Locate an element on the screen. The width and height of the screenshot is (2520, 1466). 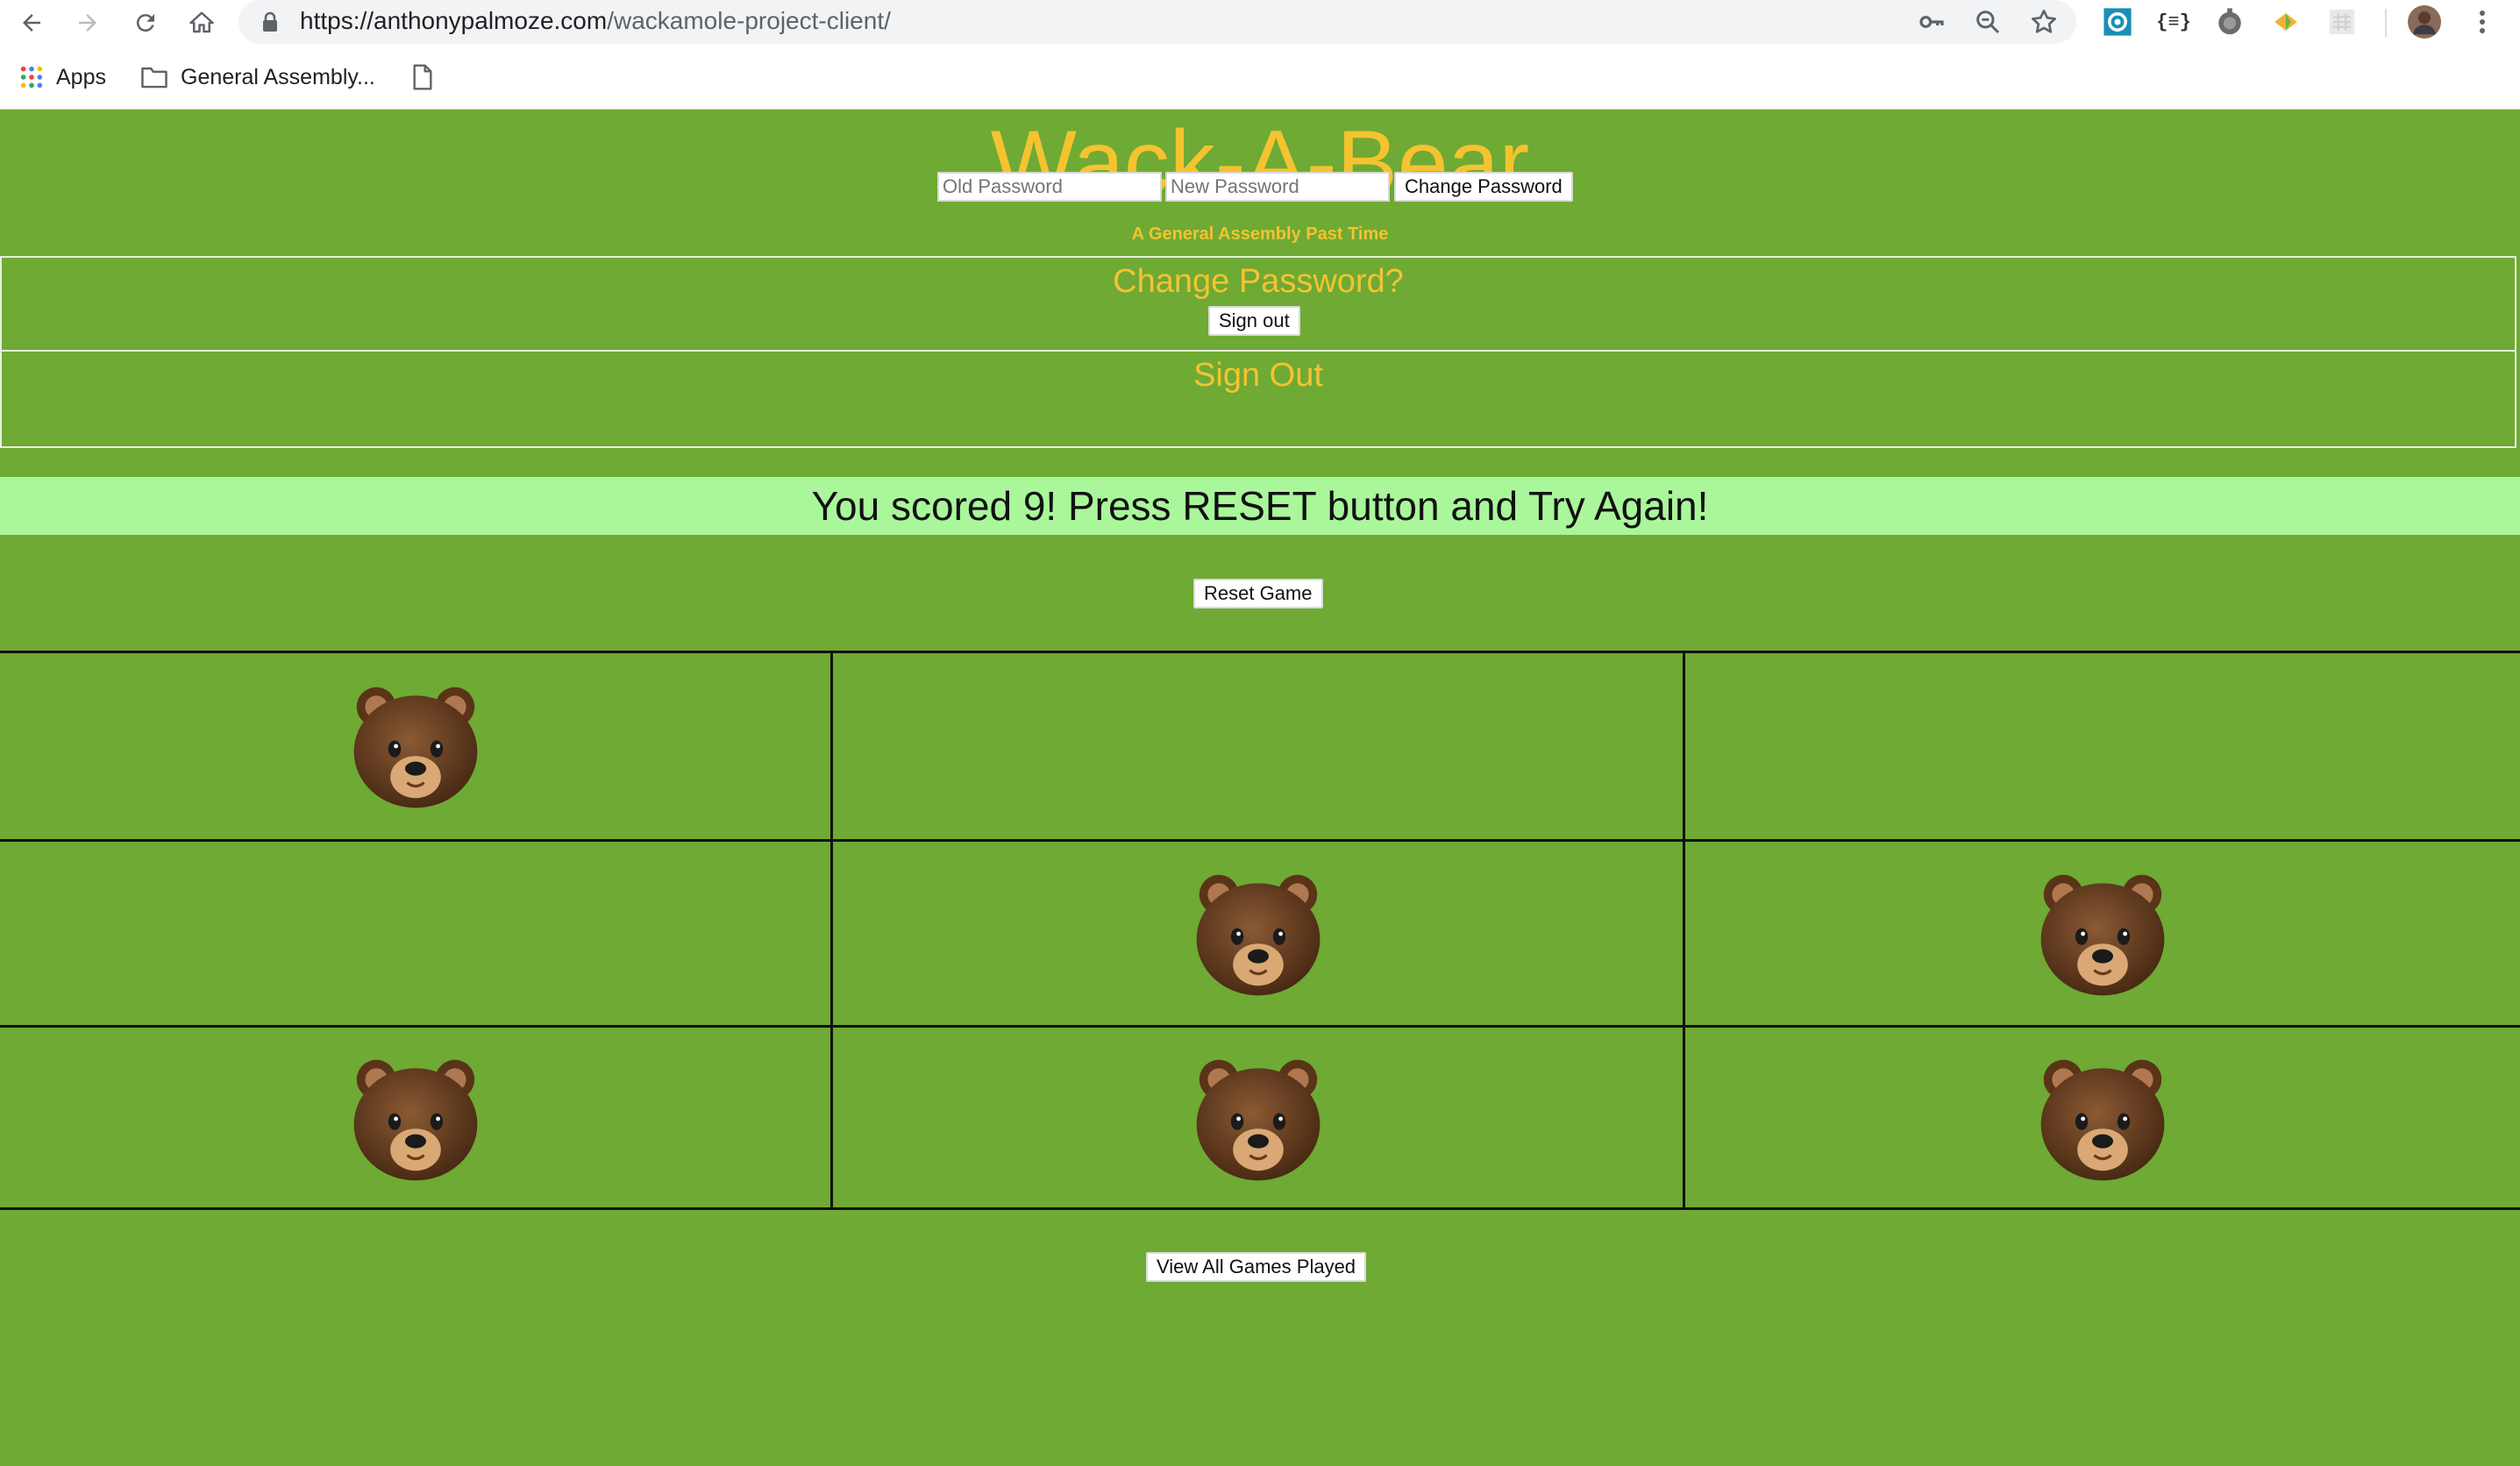
toolbar-divider is located at coordinates (2386, 23).